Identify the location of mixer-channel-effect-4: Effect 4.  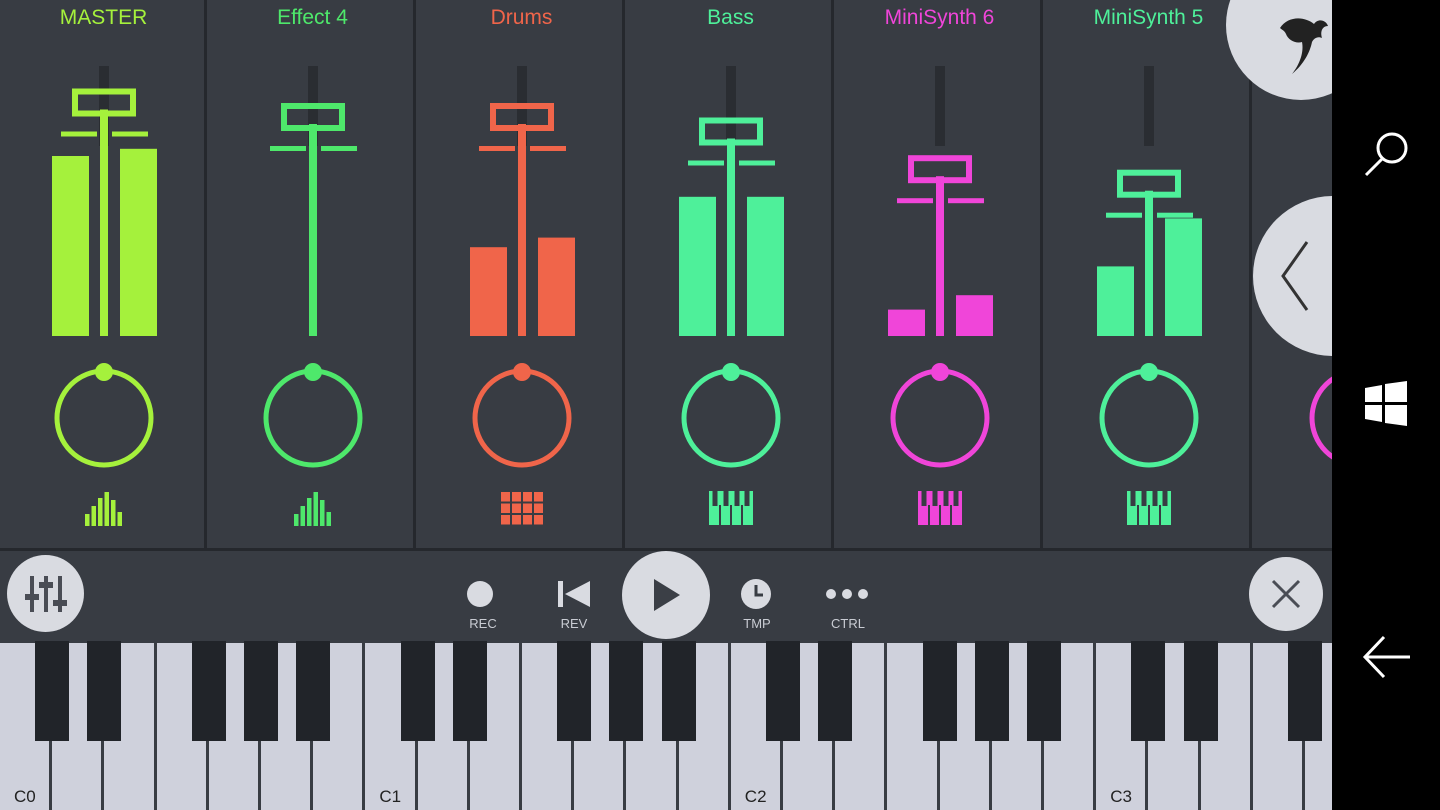
(312, 274).